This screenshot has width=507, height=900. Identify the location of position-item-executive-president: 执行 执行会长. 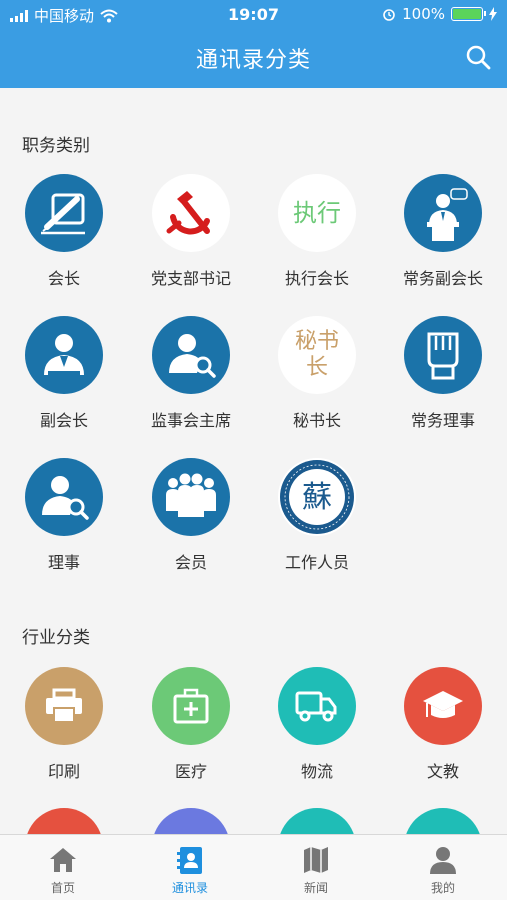
(317, 231).